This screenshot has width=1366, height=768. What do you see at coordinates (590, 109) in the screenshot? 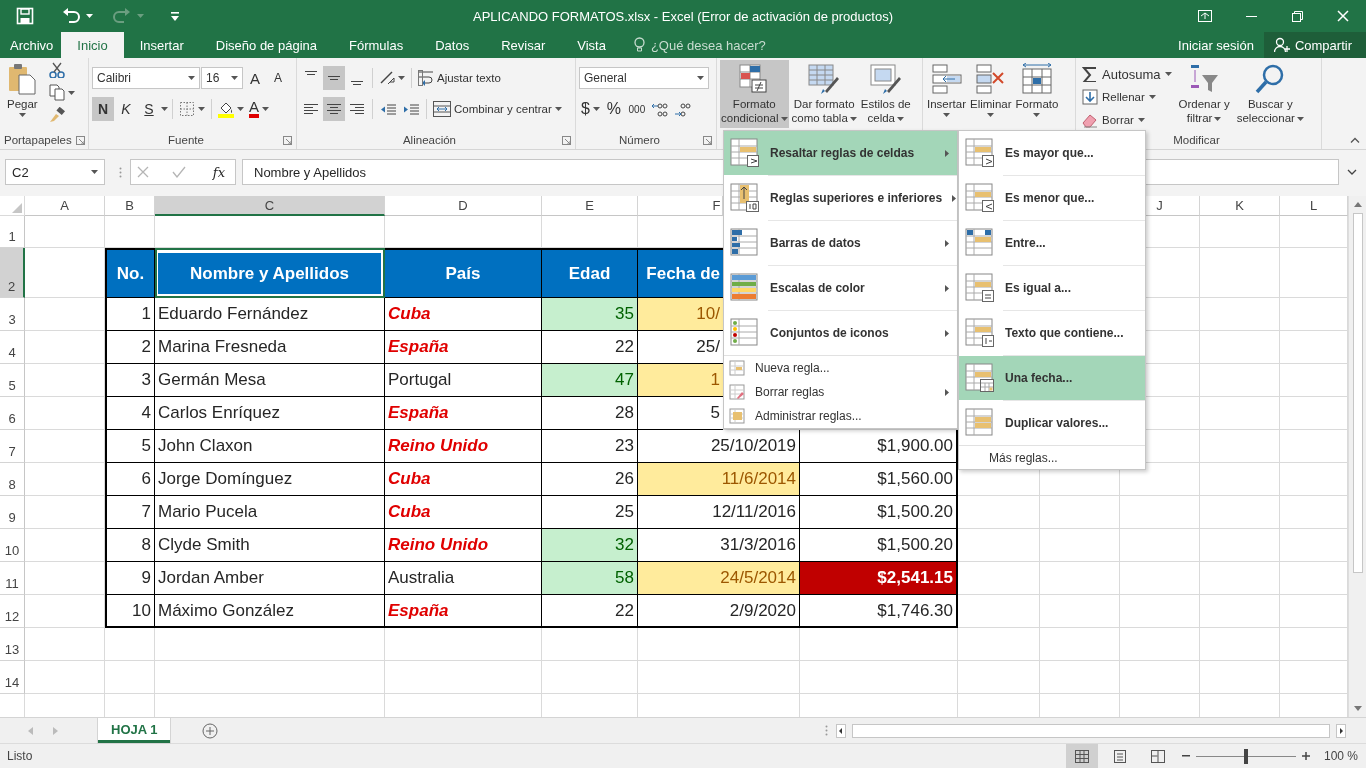
I see `currency-button: $` at bounding box center [590, 109].